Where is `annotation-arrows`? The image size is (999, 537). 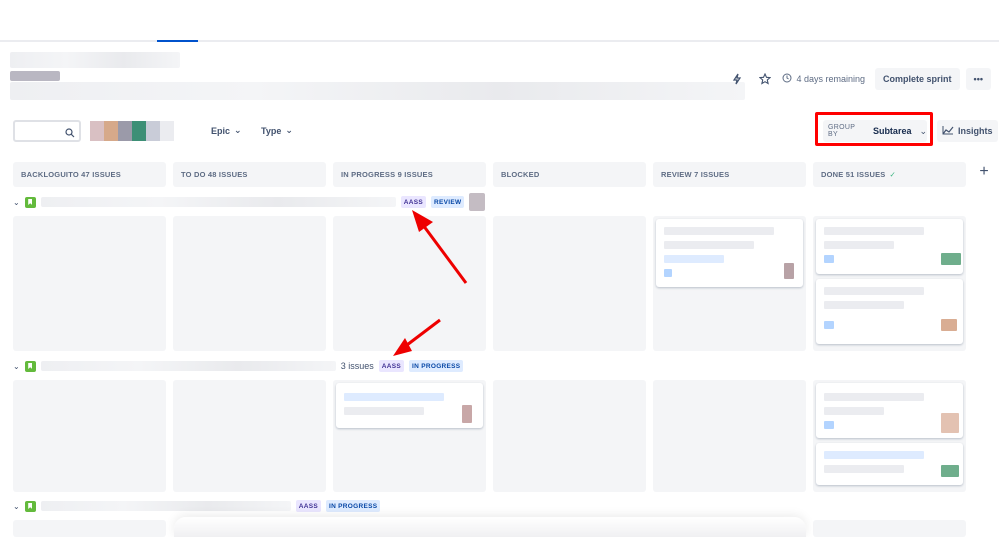
annotation-arrows is located at coordinates (430, 283).